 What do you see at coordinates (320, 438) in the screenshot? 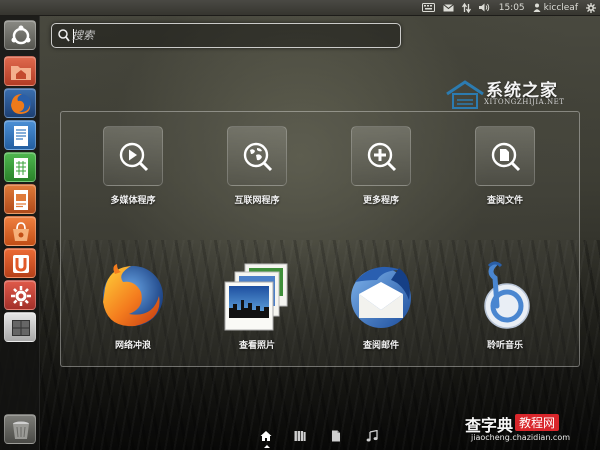
I see `lens-bar` at bounding box center [320, 438].